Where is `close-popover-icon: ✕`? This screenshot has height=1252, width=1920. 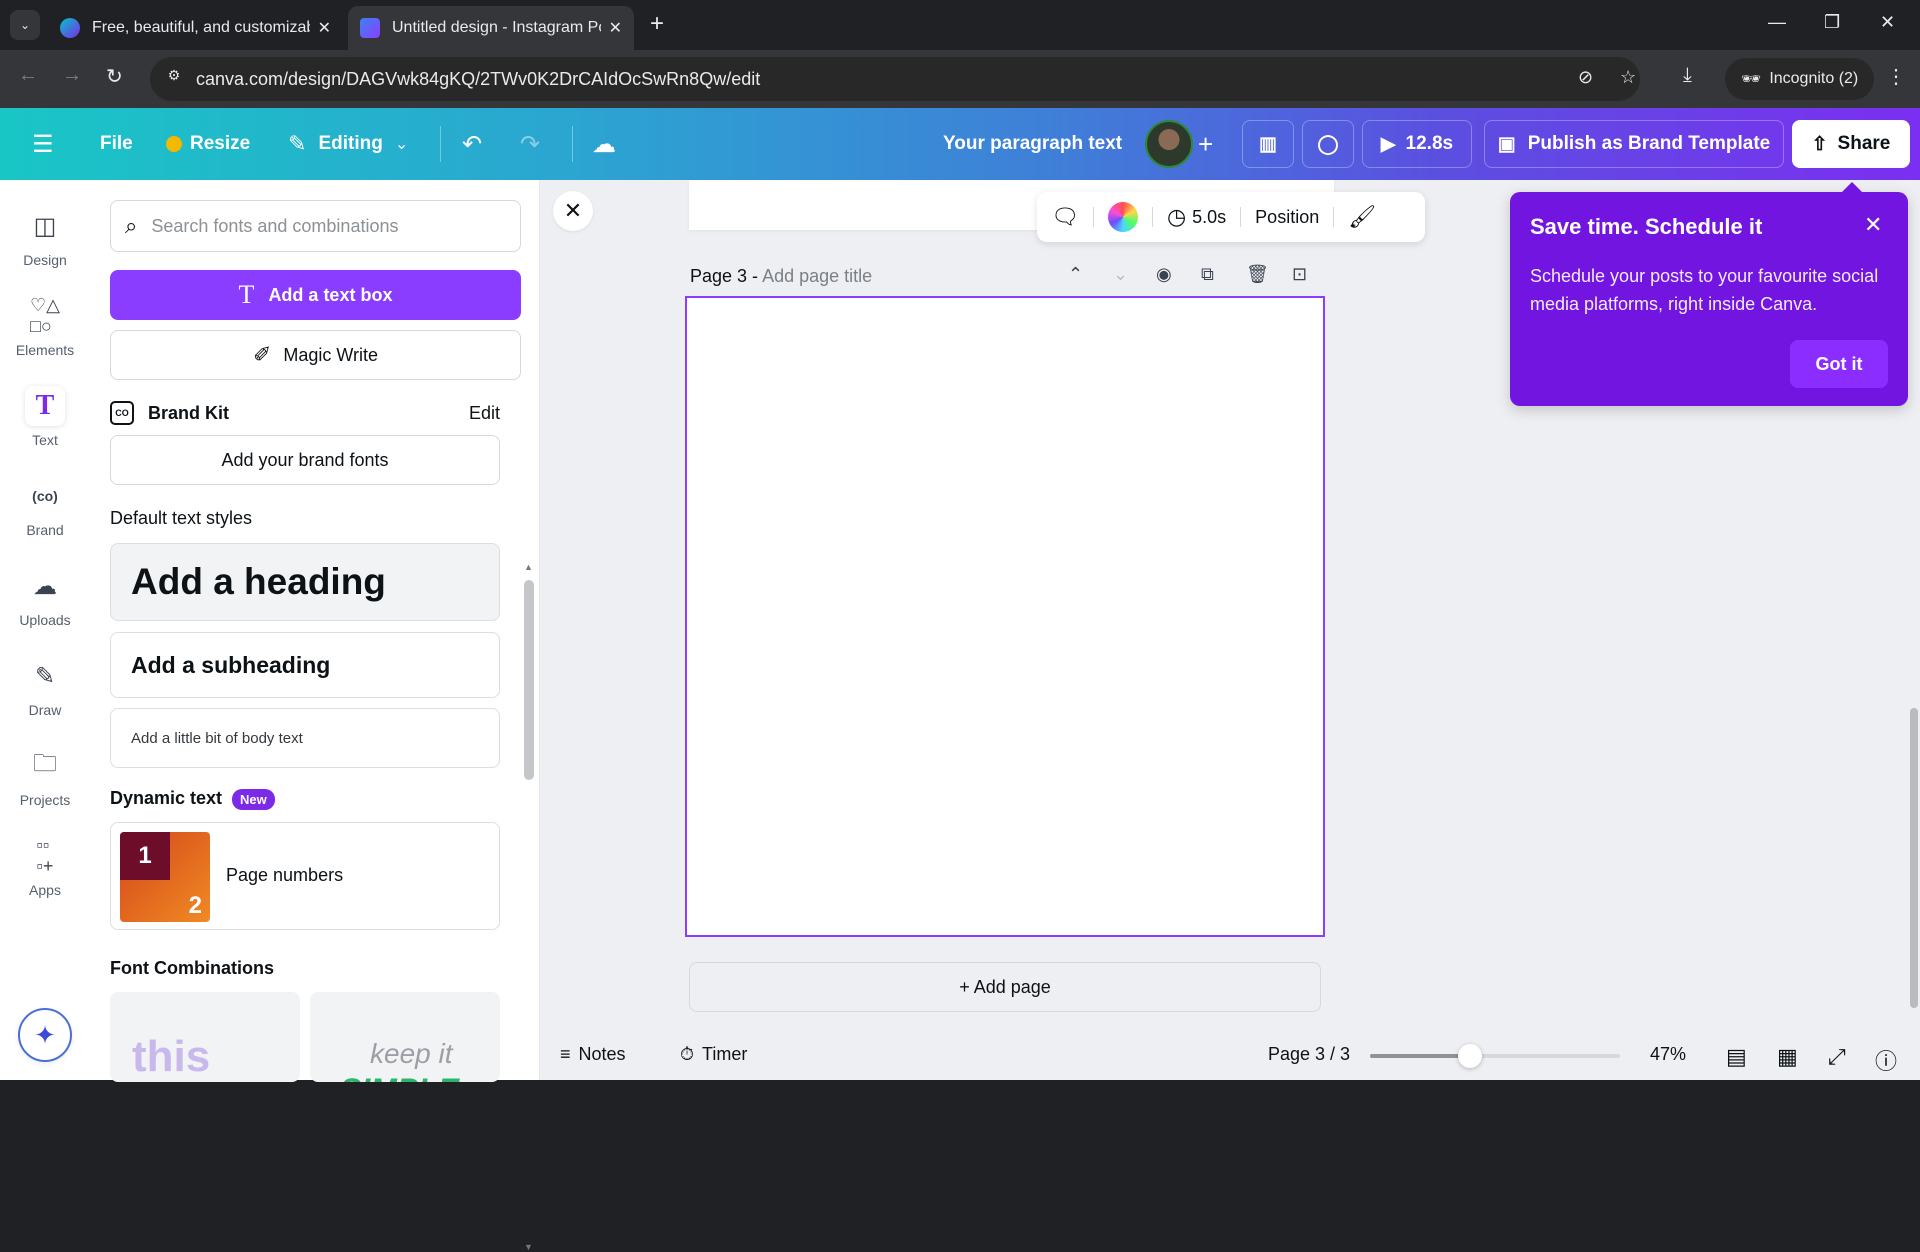
close-popover-icon: ✕ is located at coordinates (1873, 225).